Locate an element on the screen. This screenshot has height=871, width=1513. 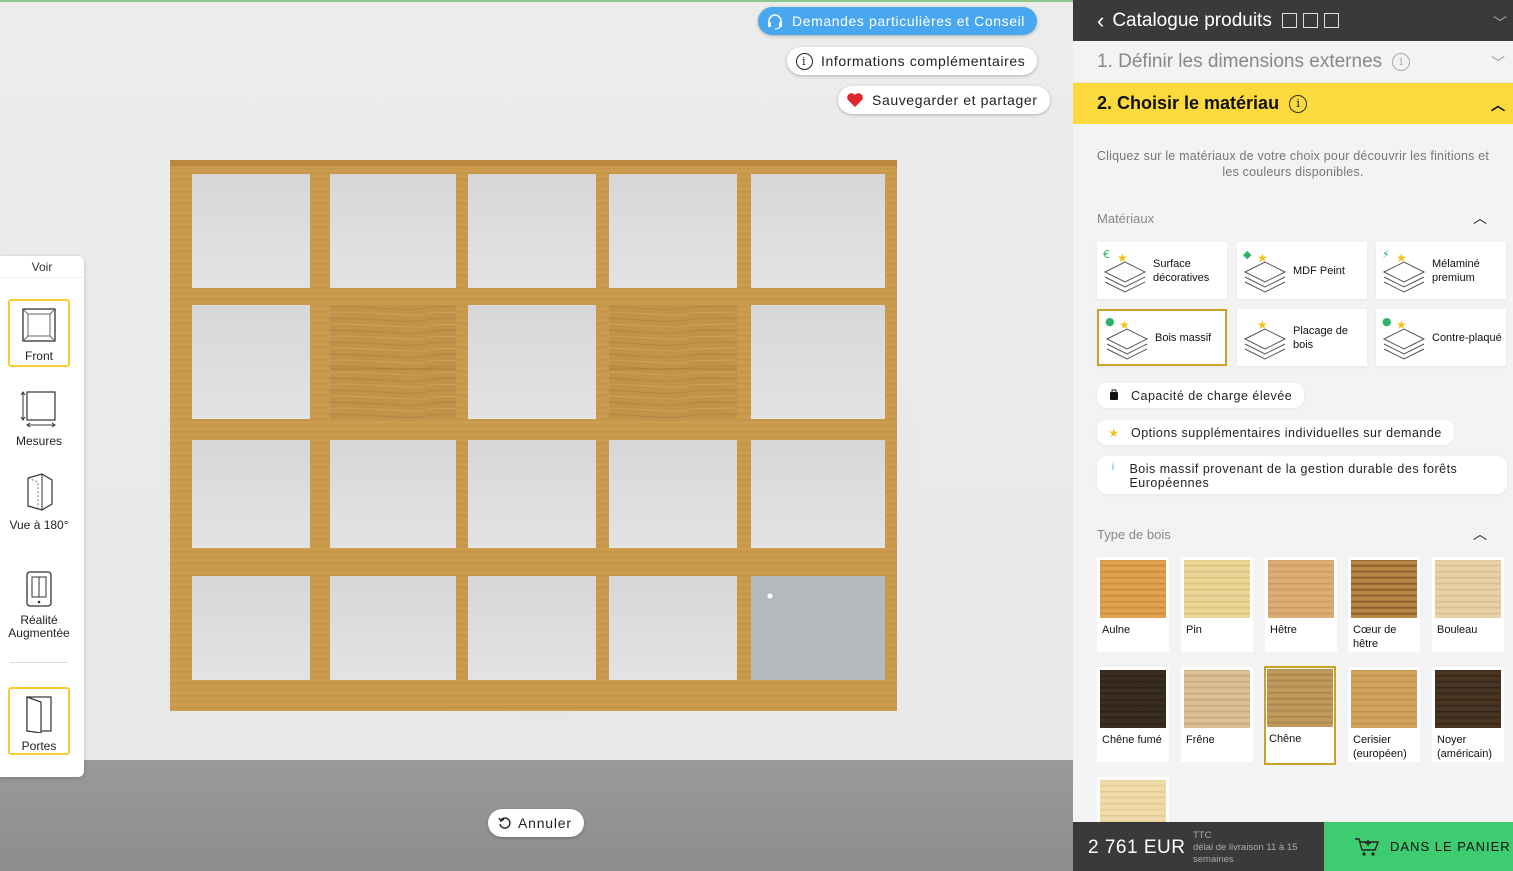
wood-swatch: Bouleau is located at coordinates (1468, 604).